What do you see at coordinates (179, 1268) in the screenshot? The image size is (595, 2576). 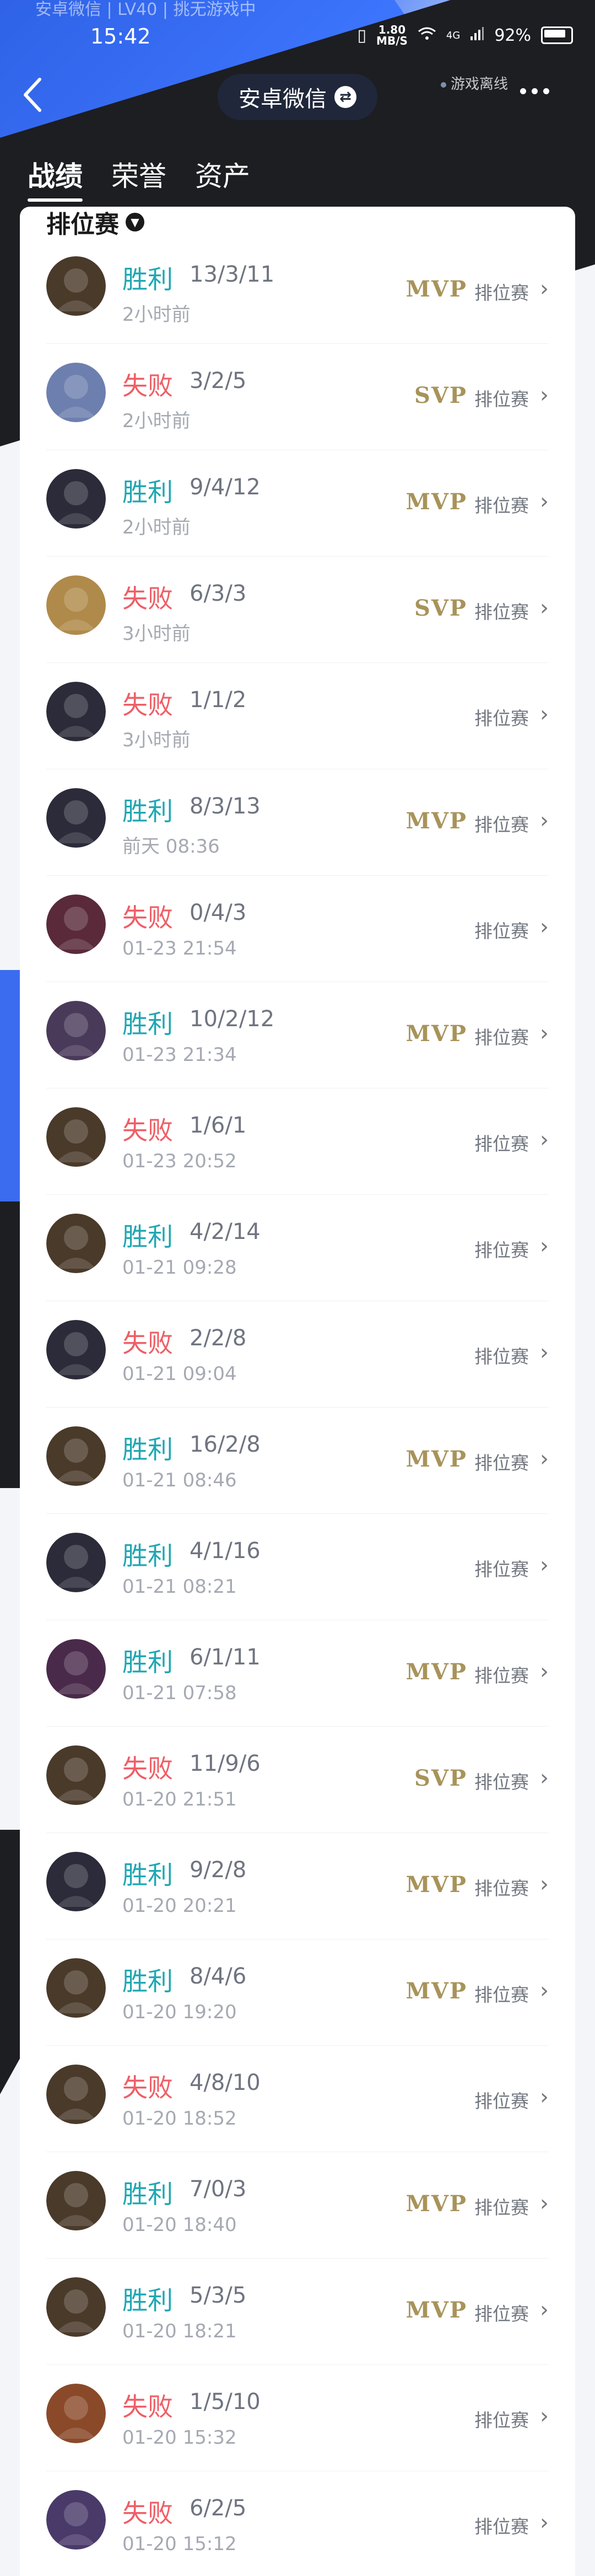 I see `match-time: 01-21 09:28` at bounding box center [179, 1268].